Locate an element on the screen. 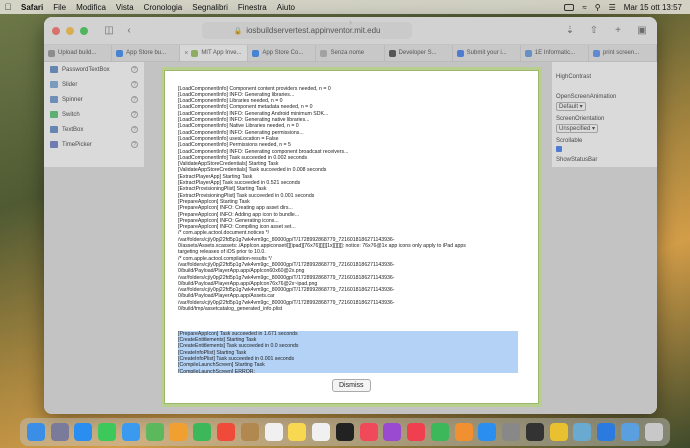 The width and height of the screenshot is (690, 448). chrome-icon is located at coordinates (558, 432).